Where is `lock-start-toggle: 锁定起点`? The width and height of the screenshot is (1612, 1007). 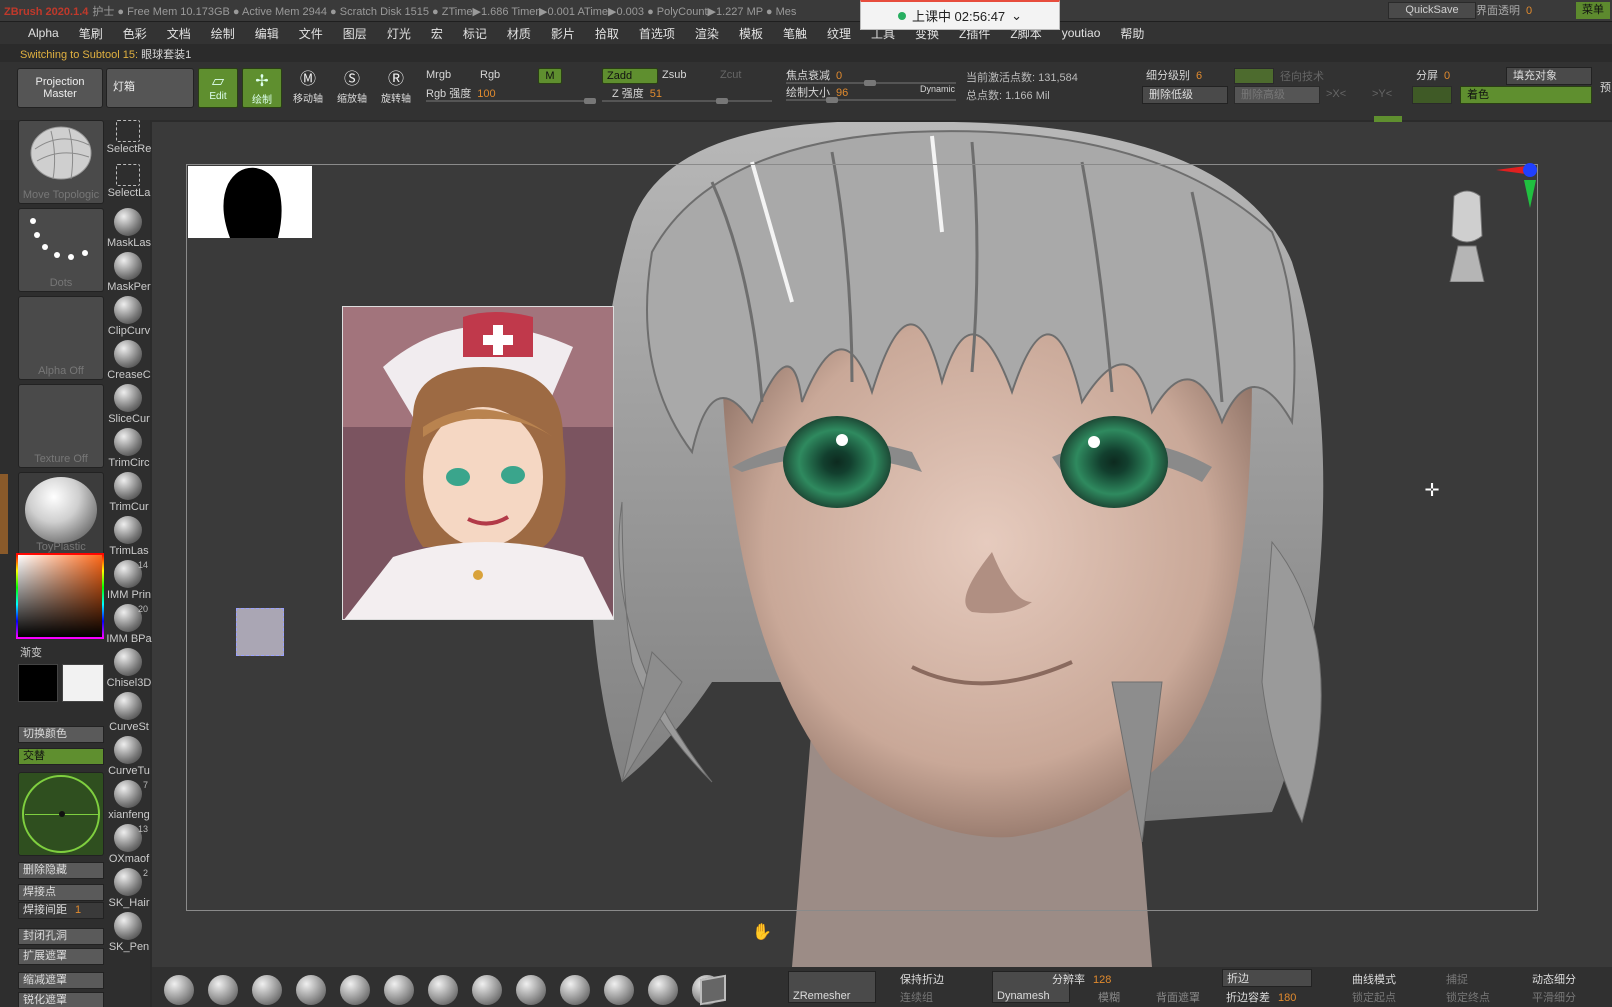 lock-start-toggle: 锁定起点 is located at coordinates (1374, 997).